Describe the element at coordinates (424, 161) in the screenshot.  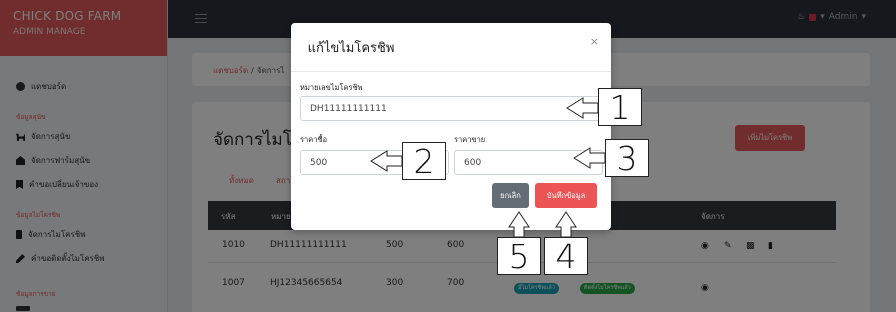
I see `callout-2: 2` at that location.